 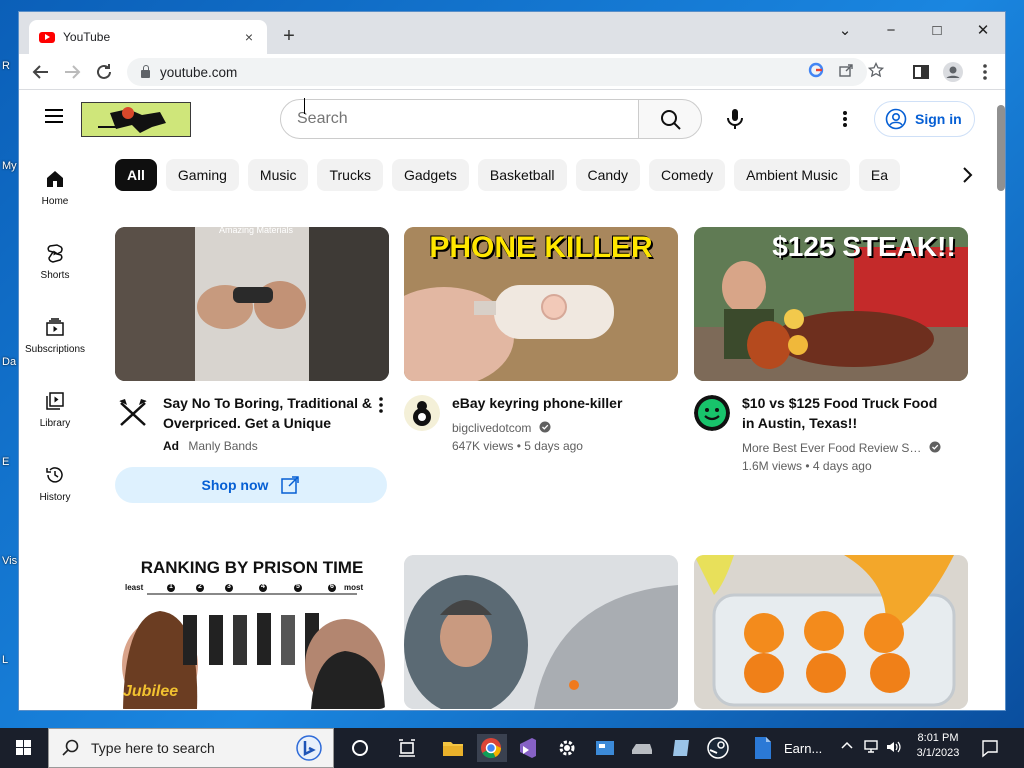 I want to click on chips-next-button, so click(x=967, y=175).